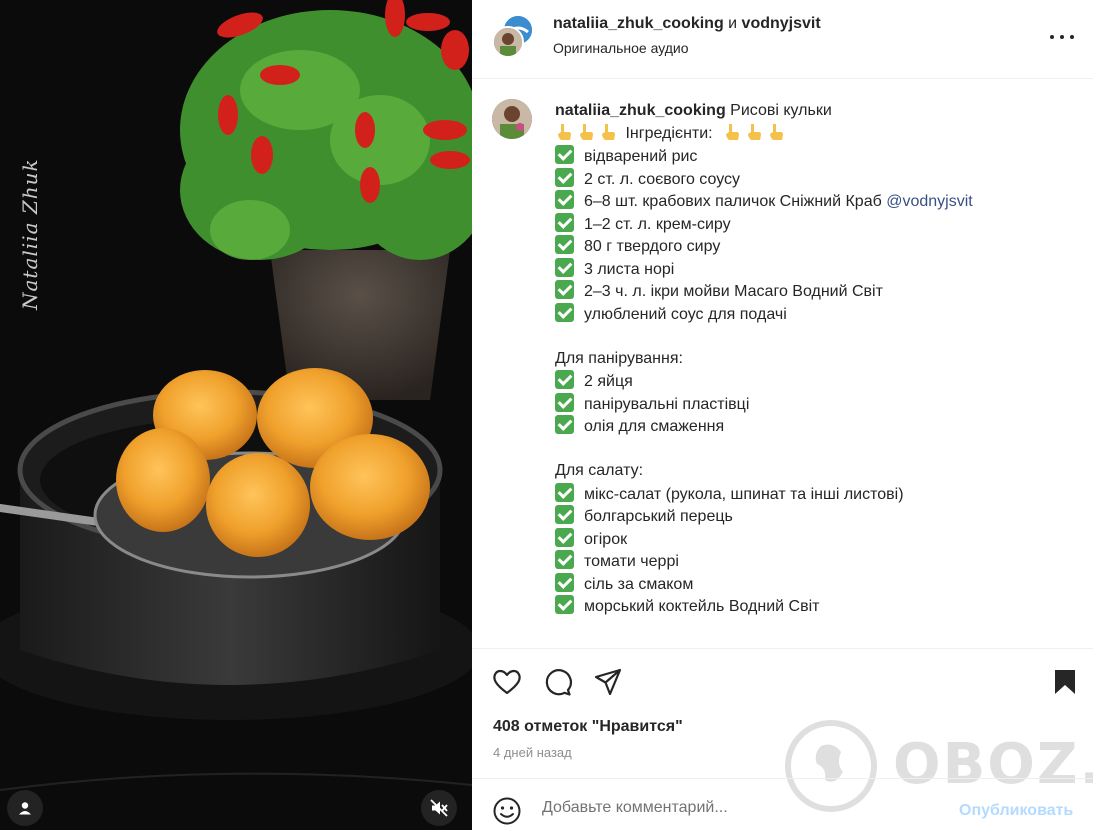 The image size is (1093, 830). I want to click on muted-speaker-icon, so click(439, 808).